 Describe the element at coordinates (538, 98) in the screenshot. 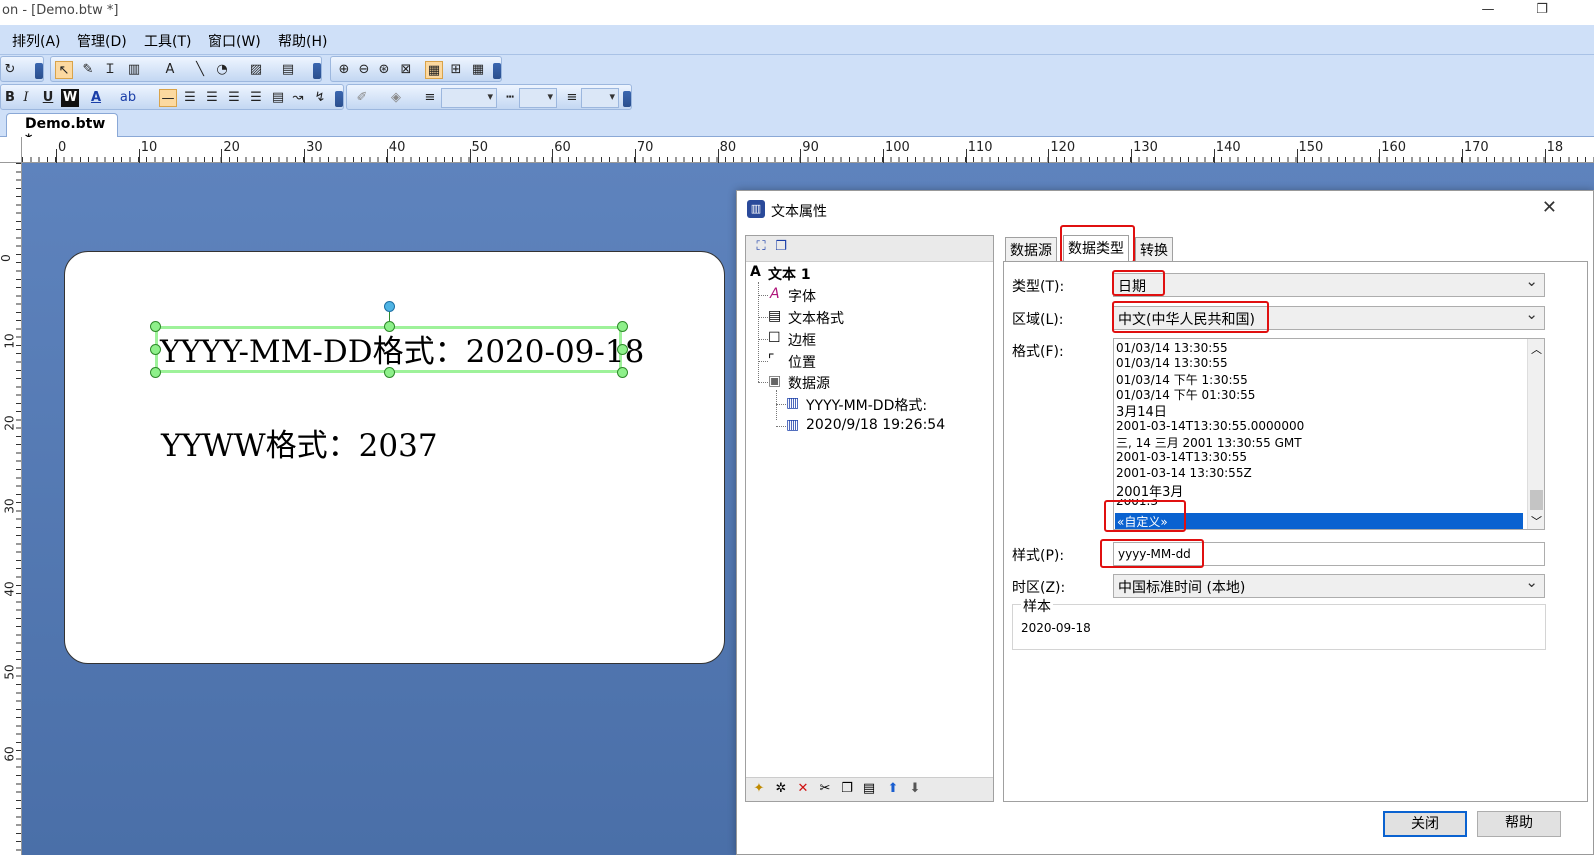

I see `line-style-select` at that location.